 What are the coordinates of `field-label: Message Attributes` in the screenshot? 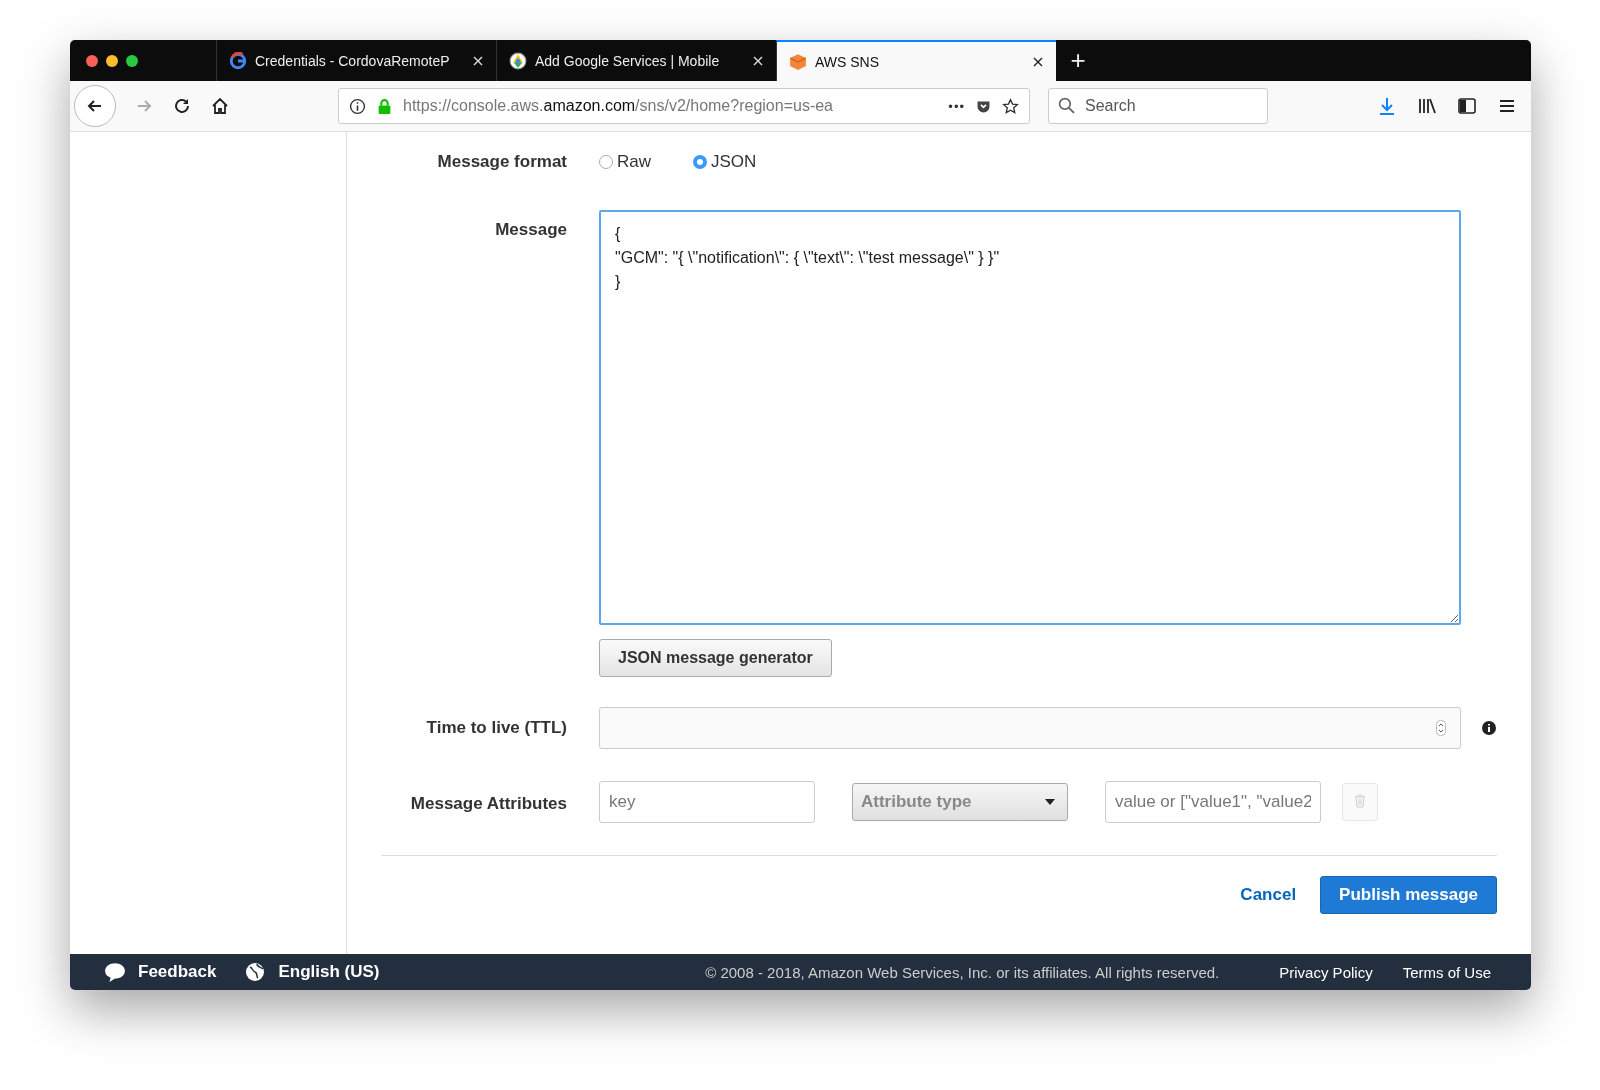 It's located at (488, 803).